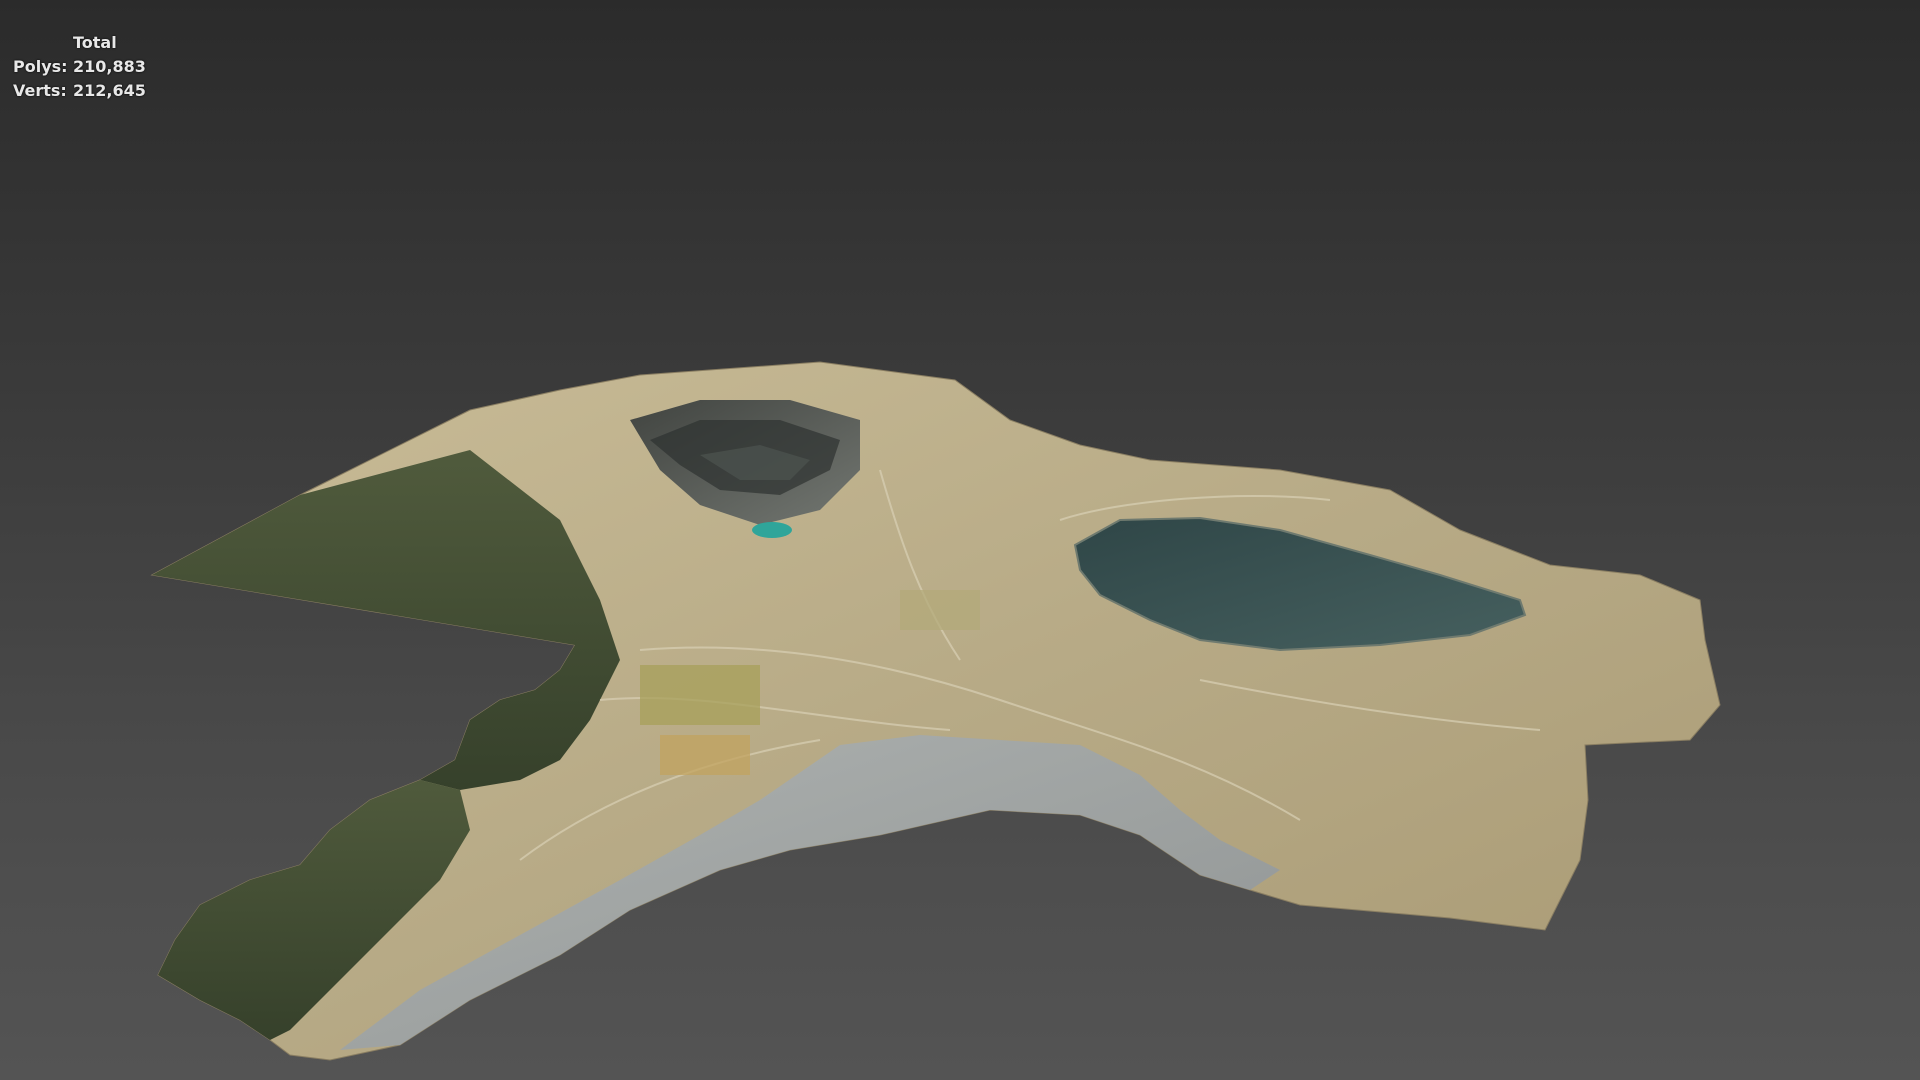 This screenshot has height=1080, width=1920. Describe the element at coordinates (109, 66) in the screenshot. I see `polys-value: 210,883` at that location.